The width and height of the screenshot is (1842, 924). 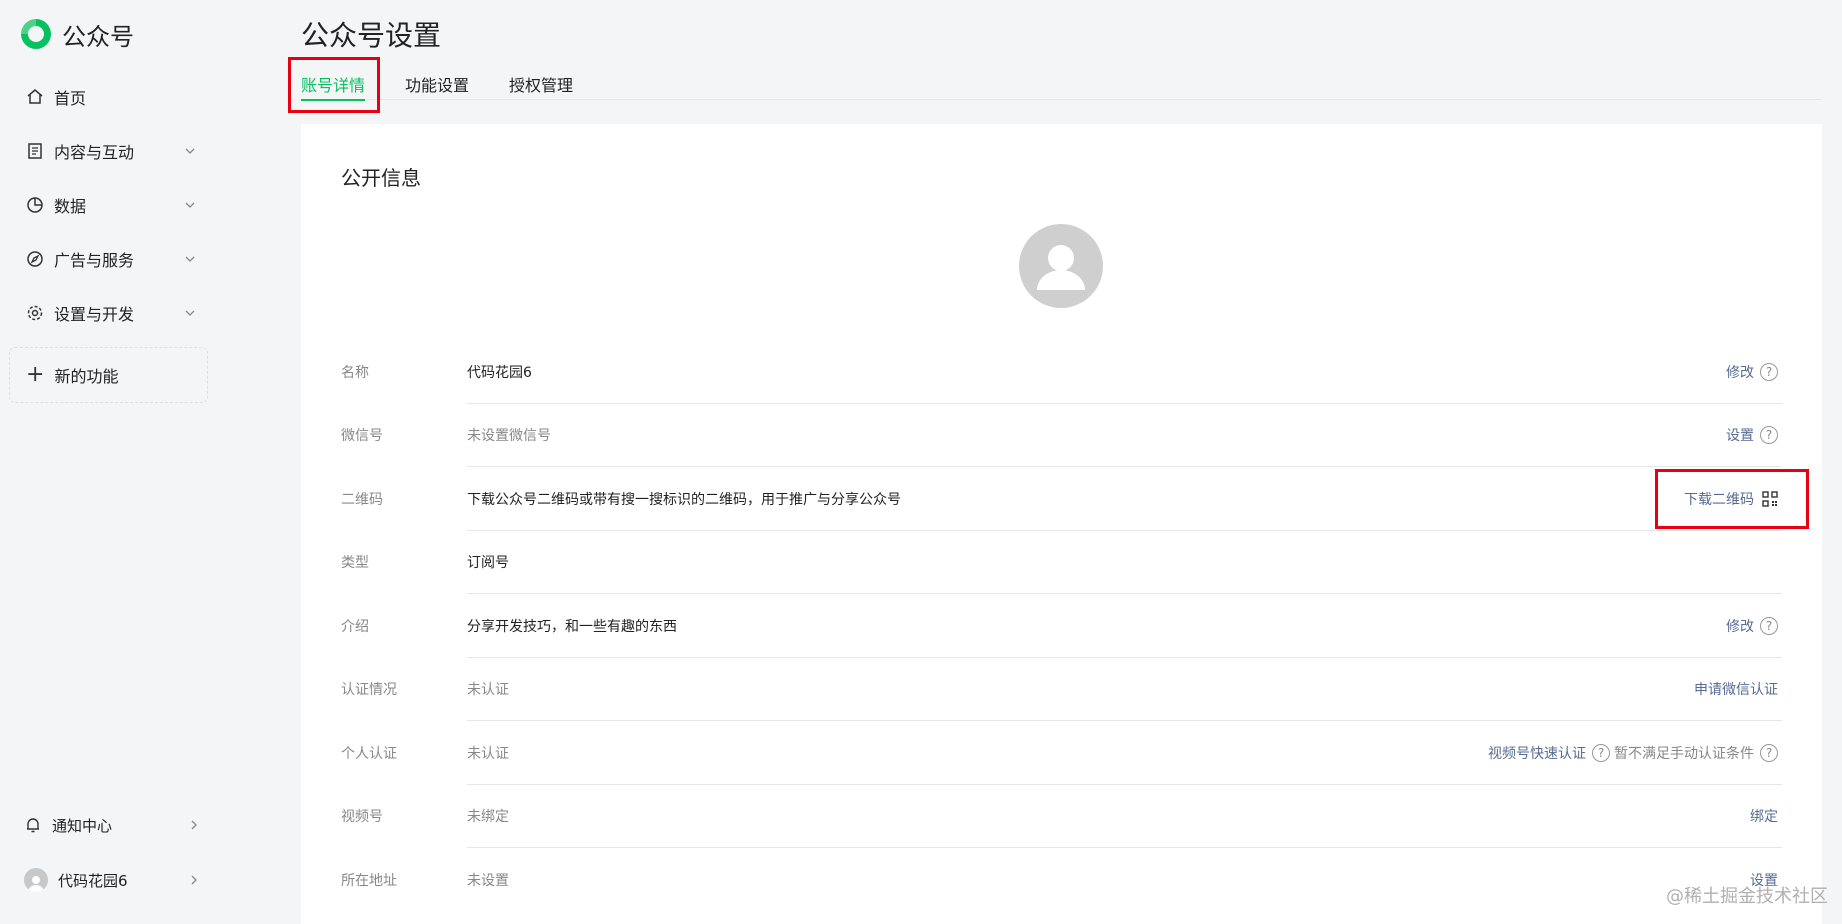 I want to click on info-row-personal-verification: 个人认证 未认证 视频号快速认证 ? 暂不满足手动认证条件 ?, so click(x=1061, y=753).